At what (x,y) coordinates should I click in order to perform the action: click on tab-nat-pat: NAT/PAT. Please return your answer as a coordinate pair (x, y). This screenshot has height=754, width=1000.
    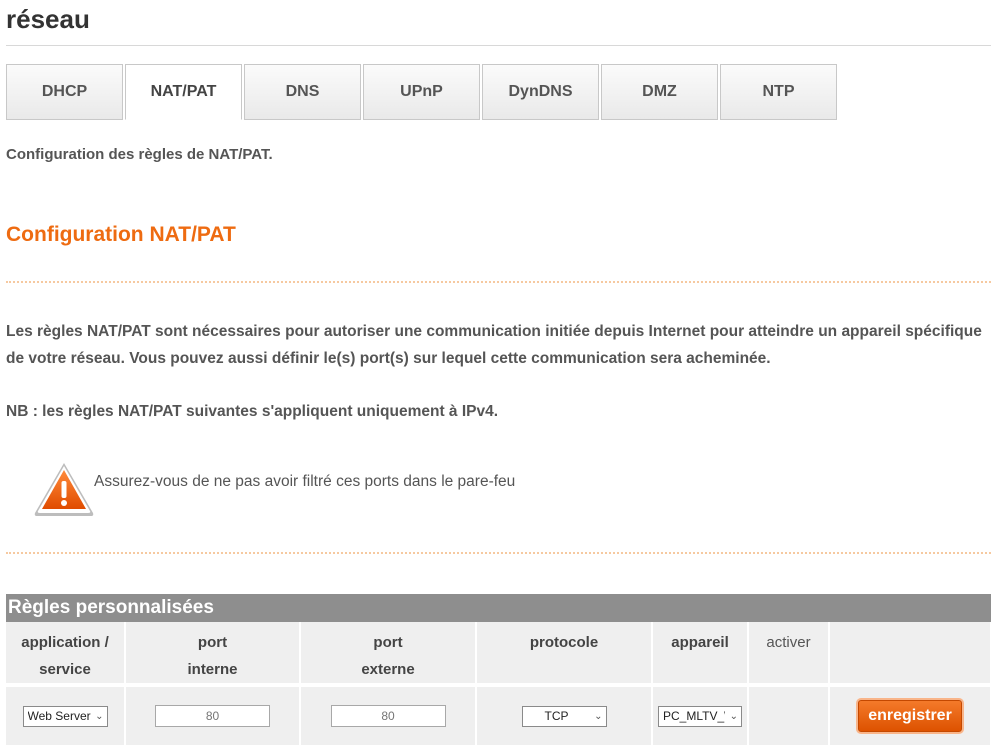
    Looking at the image, I should click on (183, 92).